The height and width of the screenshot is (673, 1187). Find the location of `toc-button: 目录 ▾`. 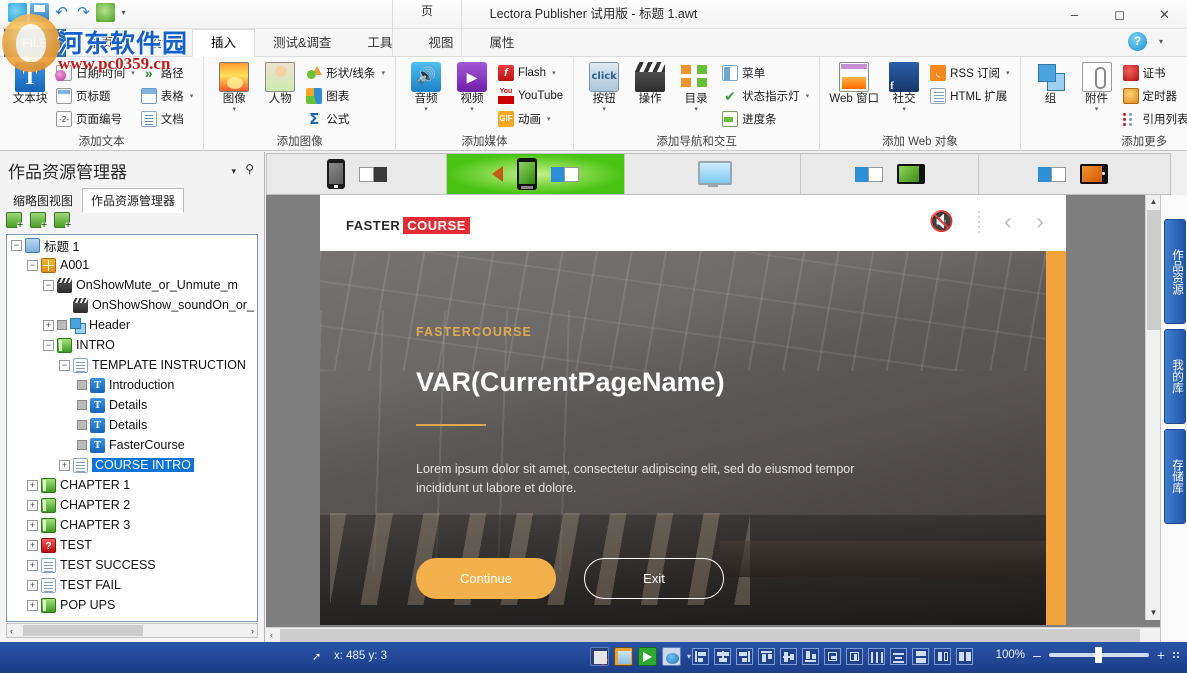

toc-button: 目录 ▾ is located at coordinates (696, 86).